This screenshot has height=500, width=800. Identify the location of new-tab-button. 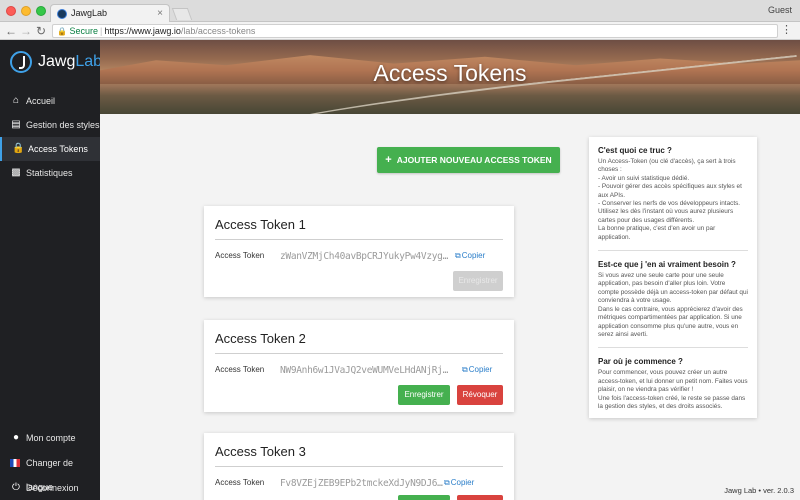
(182, 14).